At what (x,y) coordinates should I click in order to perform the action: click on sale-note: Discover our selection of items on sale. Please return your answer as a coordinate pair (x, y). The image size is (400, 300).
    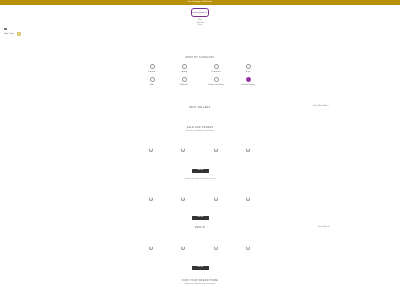
    Looking at the image, I should click on (200, 179).